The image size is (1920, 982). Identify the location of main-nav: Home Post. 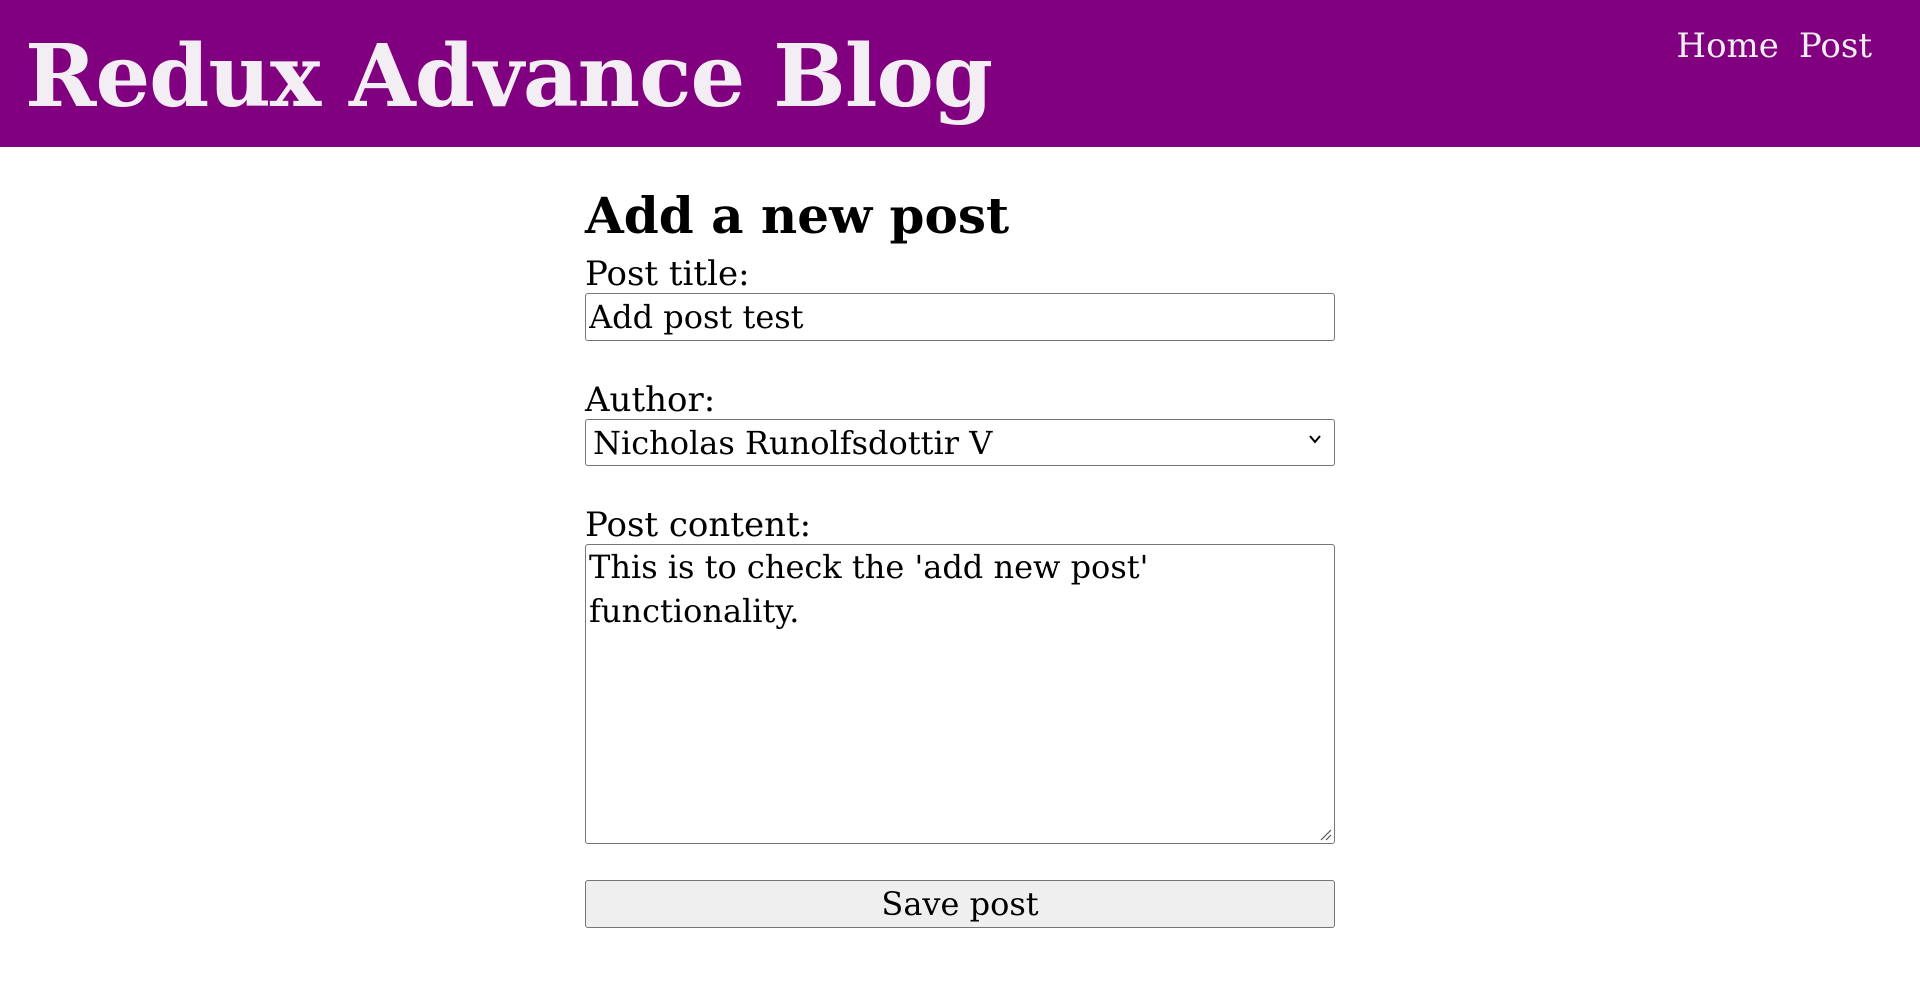
(1774, 46).